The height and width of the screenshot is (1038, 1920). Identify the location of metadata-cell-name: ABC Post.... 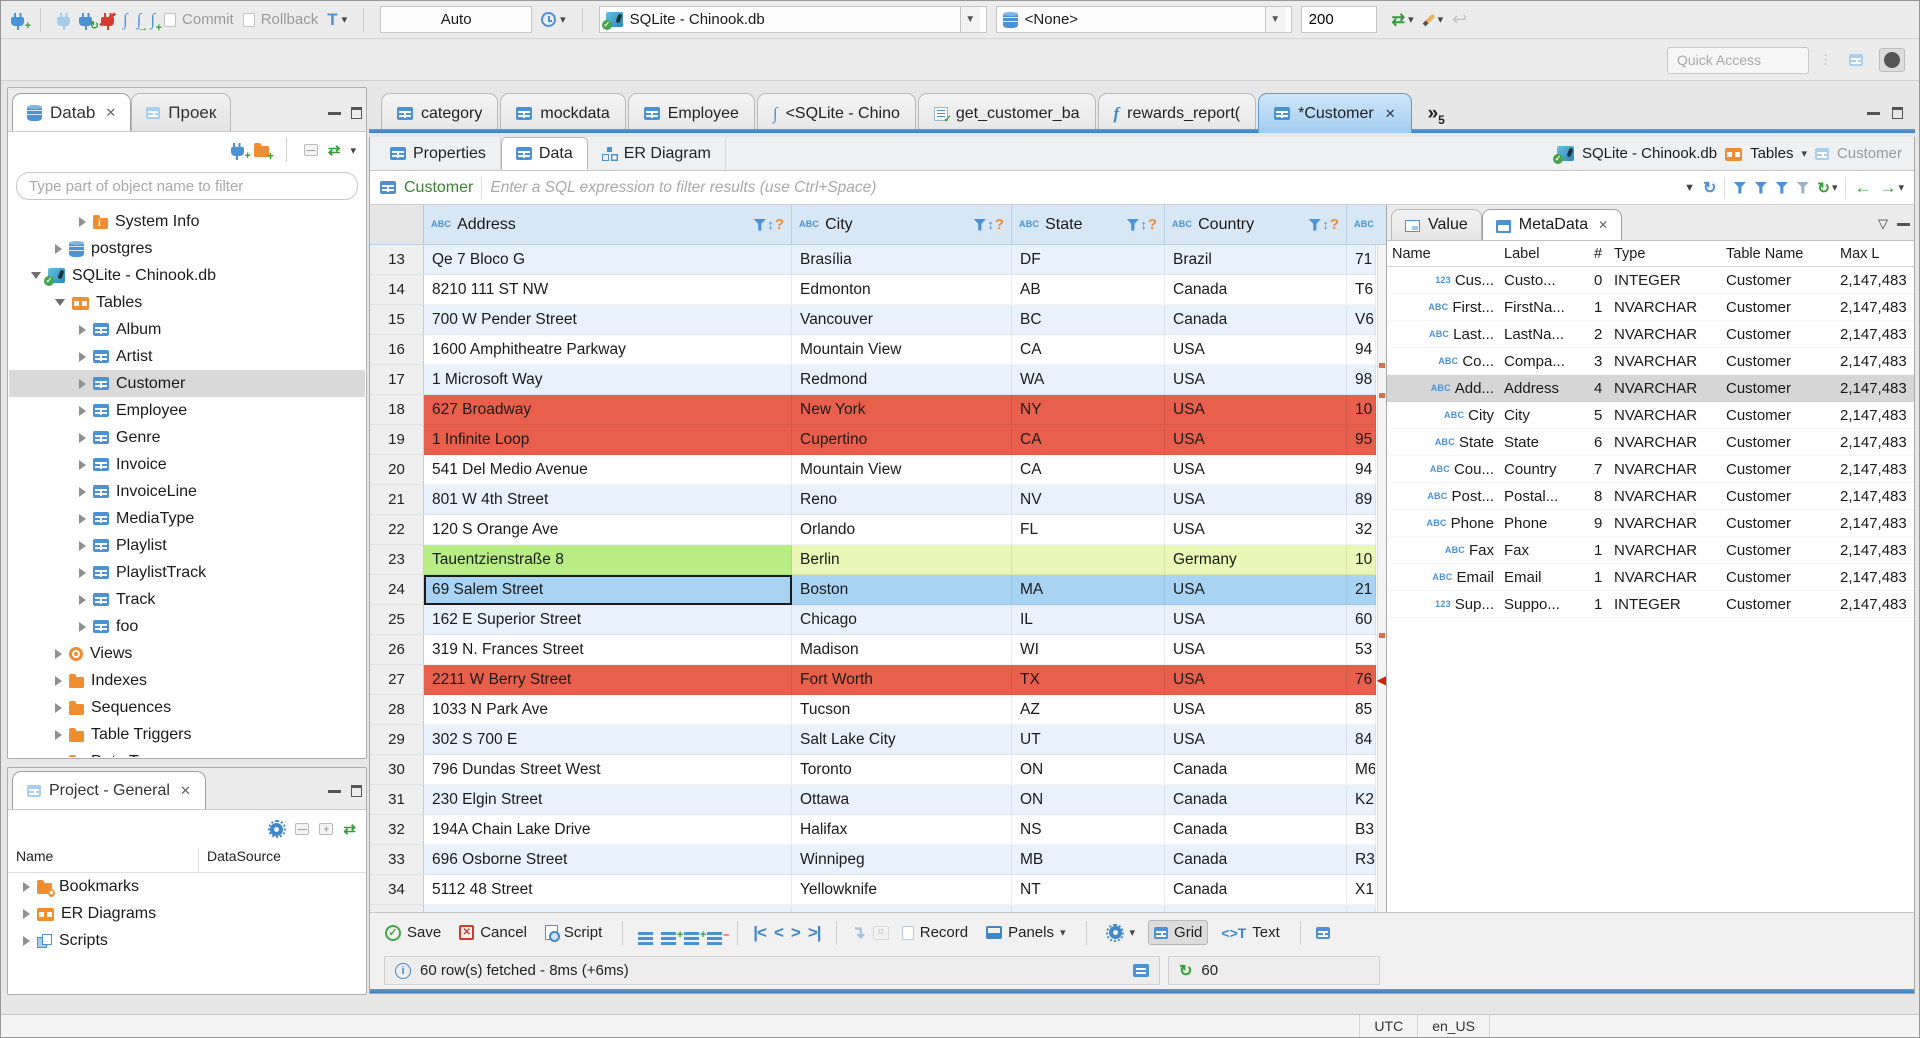
(1443, 496).